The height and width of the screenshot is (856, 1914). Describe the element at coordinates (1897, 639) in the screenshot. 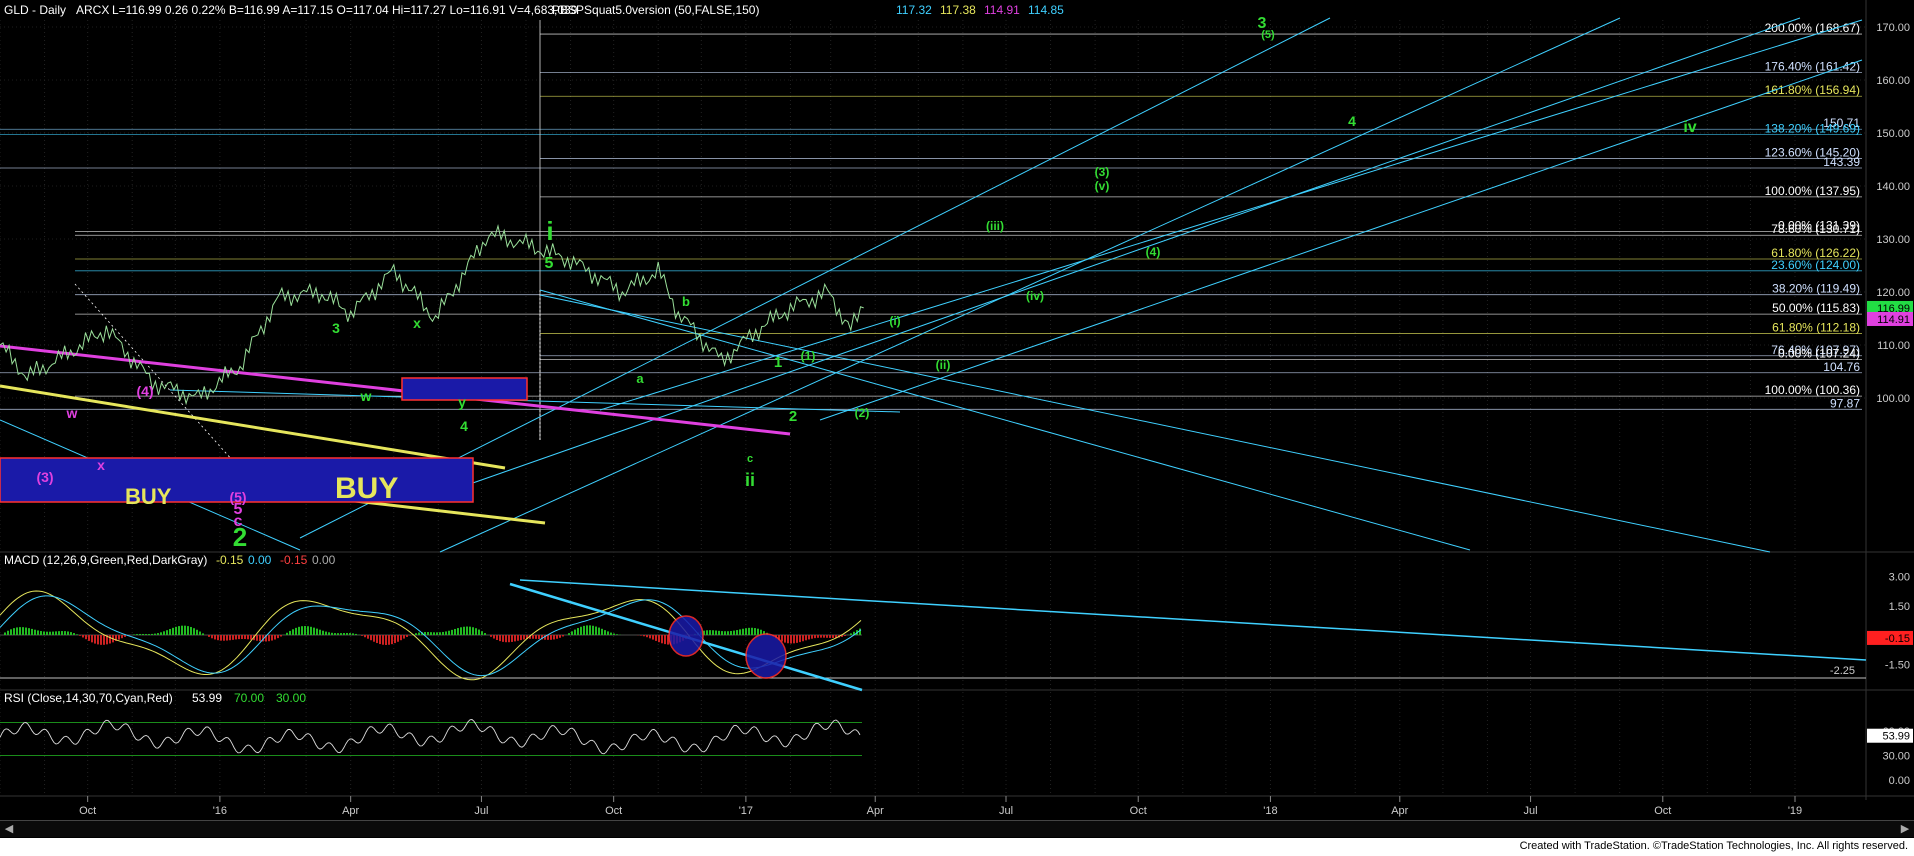

I see `macd-badge-text: -0.15` at that location.